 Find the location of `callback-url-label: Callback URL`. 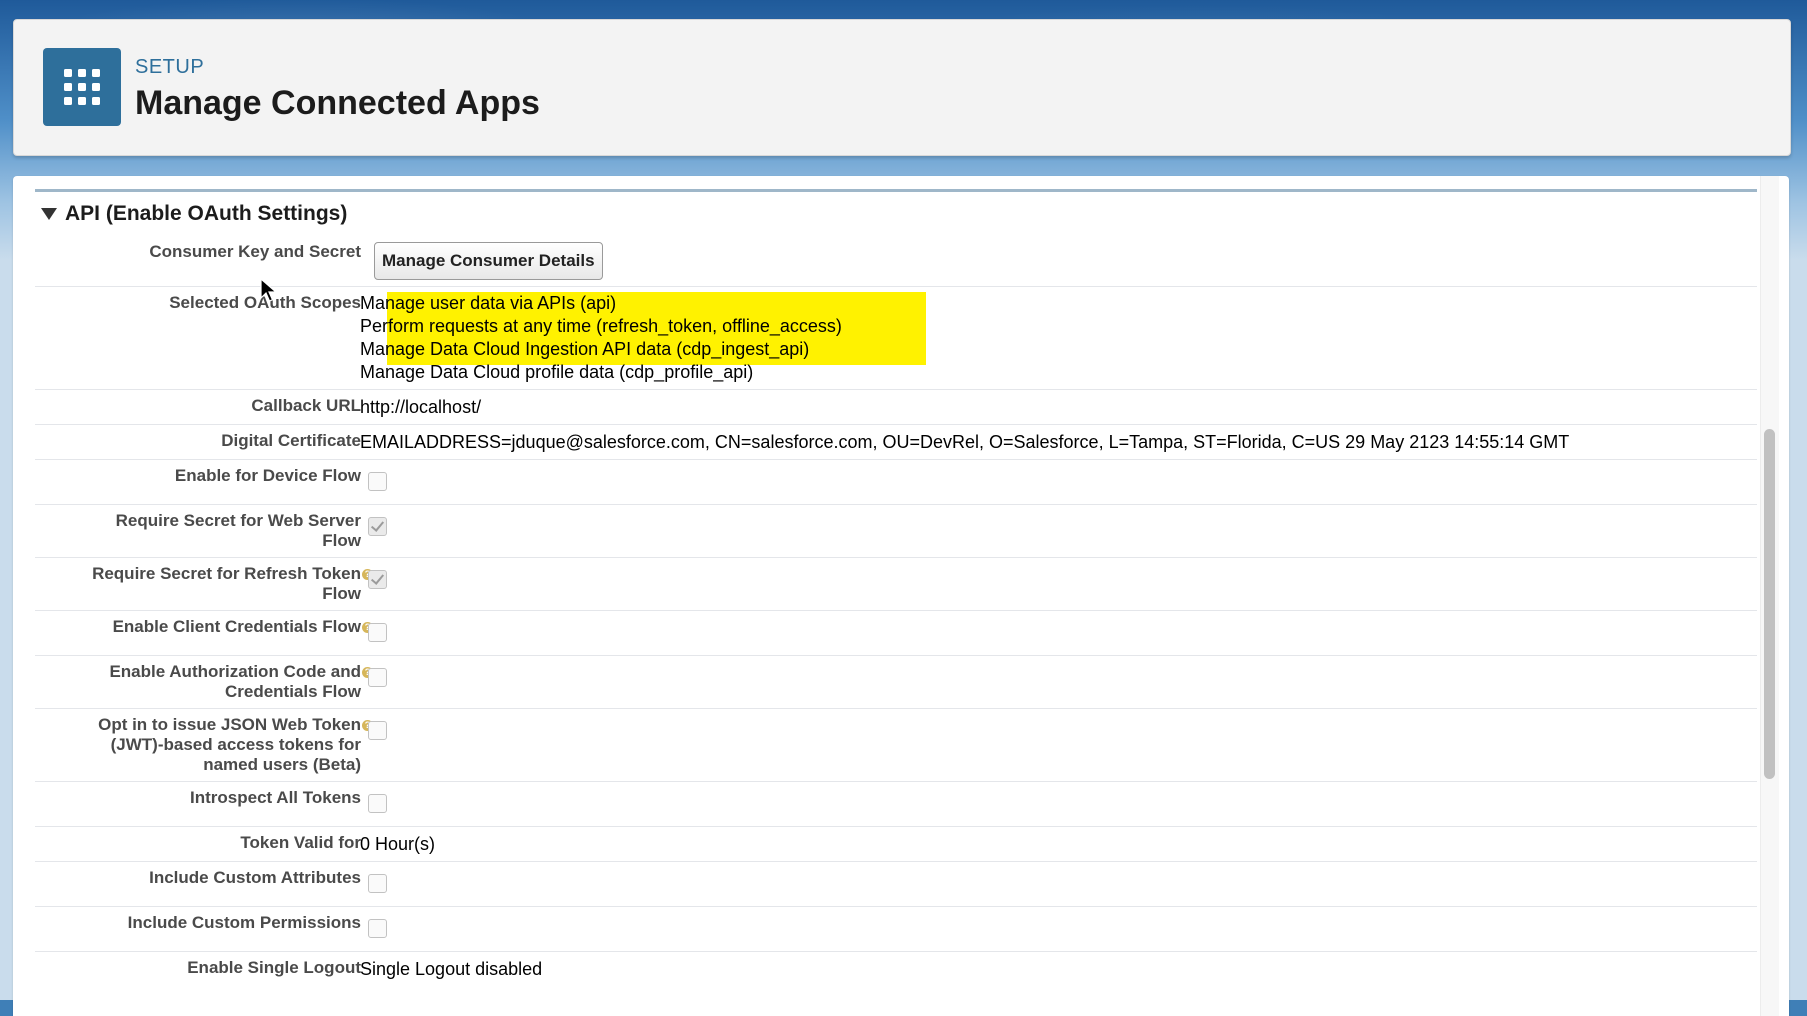

callback-url-label: Callback URL is located at coordinates (306, 405).